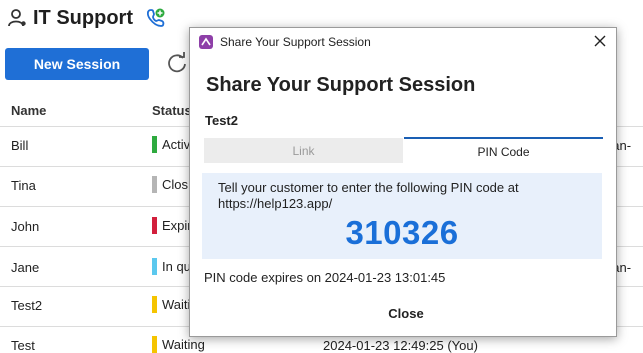 The width and height of the screenshot is (643, 353). I want to click on status-badge: Clos, so click(170, 184).